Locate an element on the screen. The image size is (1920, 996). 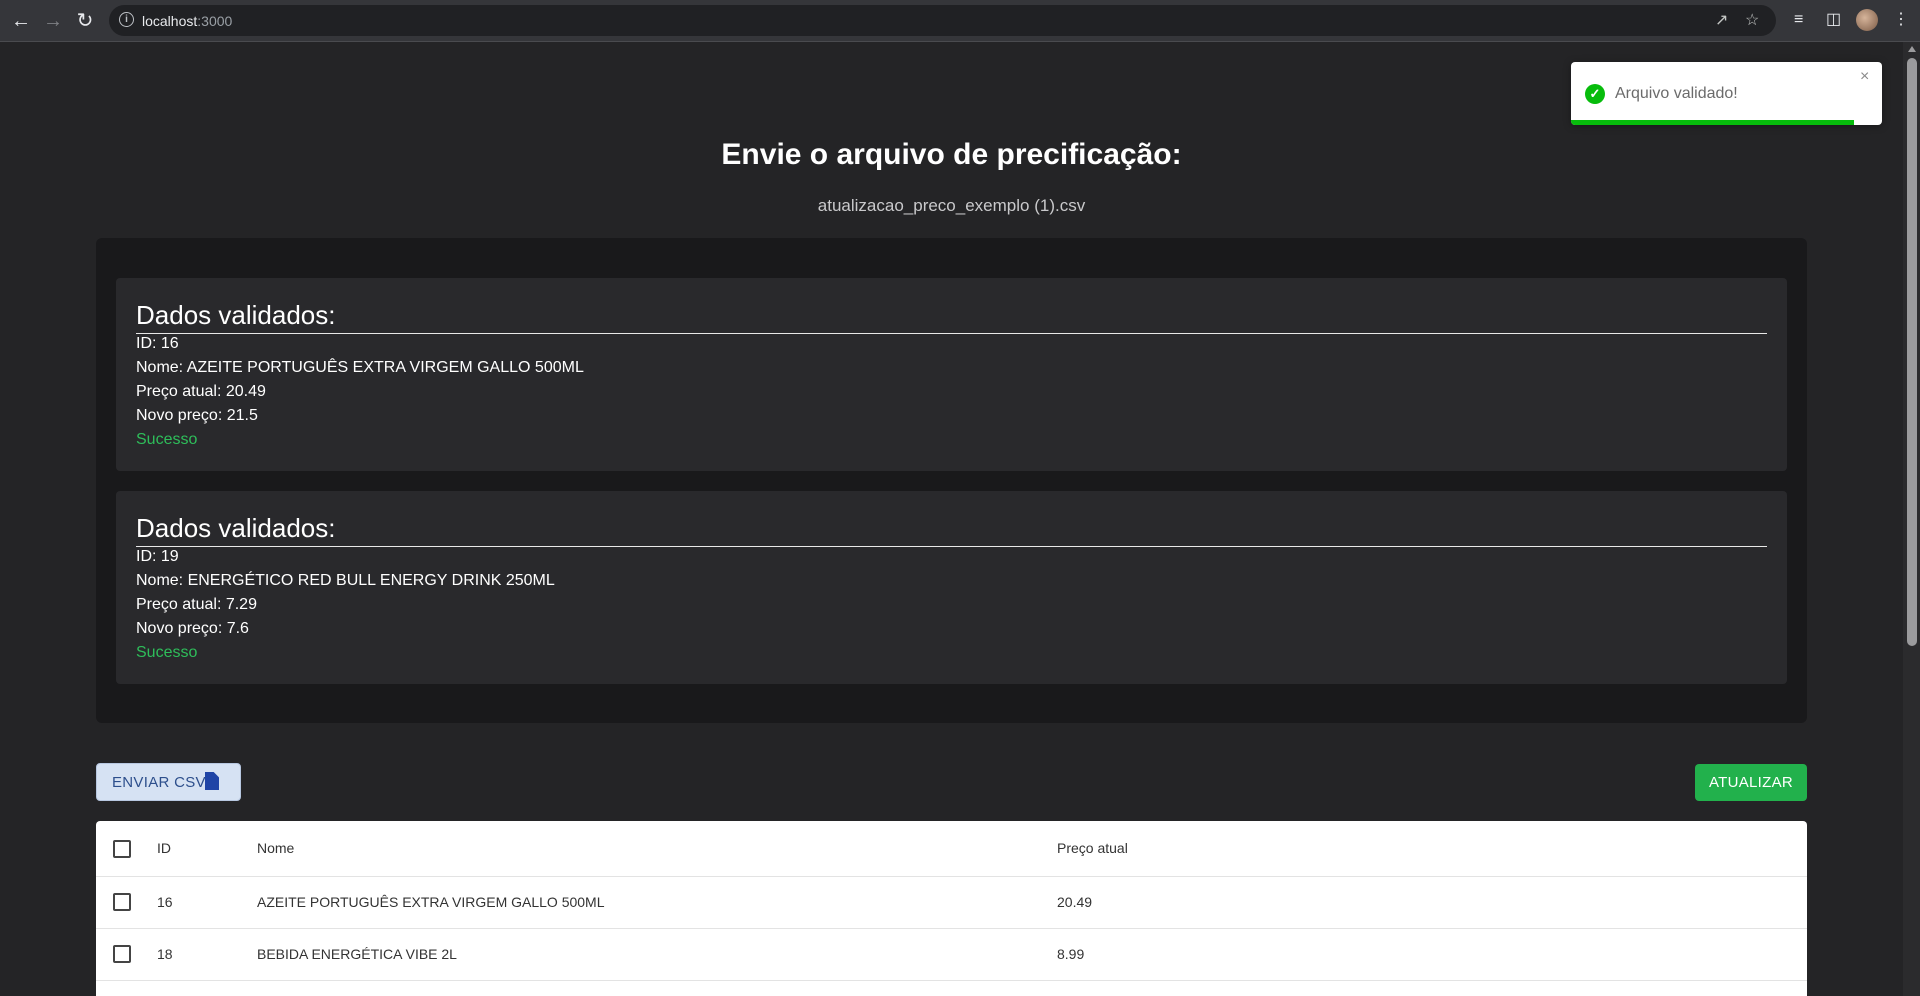
cell-price: 20.49 is located at coordinates (1075, 902).